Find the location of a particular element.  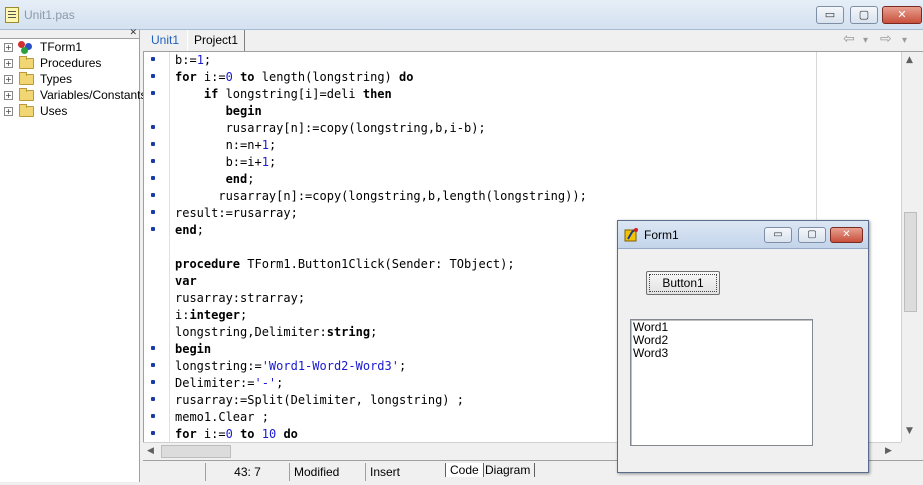

code-text: var is located at coordinates (186, 281).